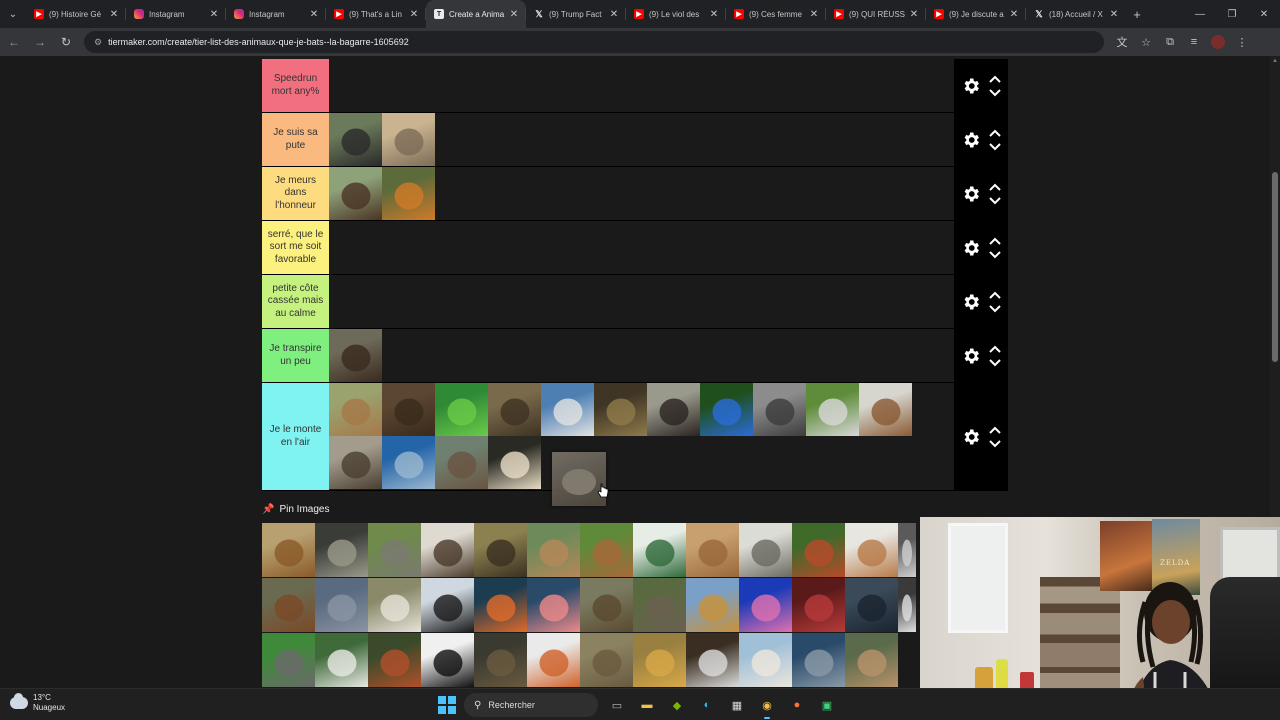 The image size is (1280, 720). What do you see at coordinates (647, 705) in the screenshot?
I see `file-explorer-icon: ▬` at bounding box center [647, 705].